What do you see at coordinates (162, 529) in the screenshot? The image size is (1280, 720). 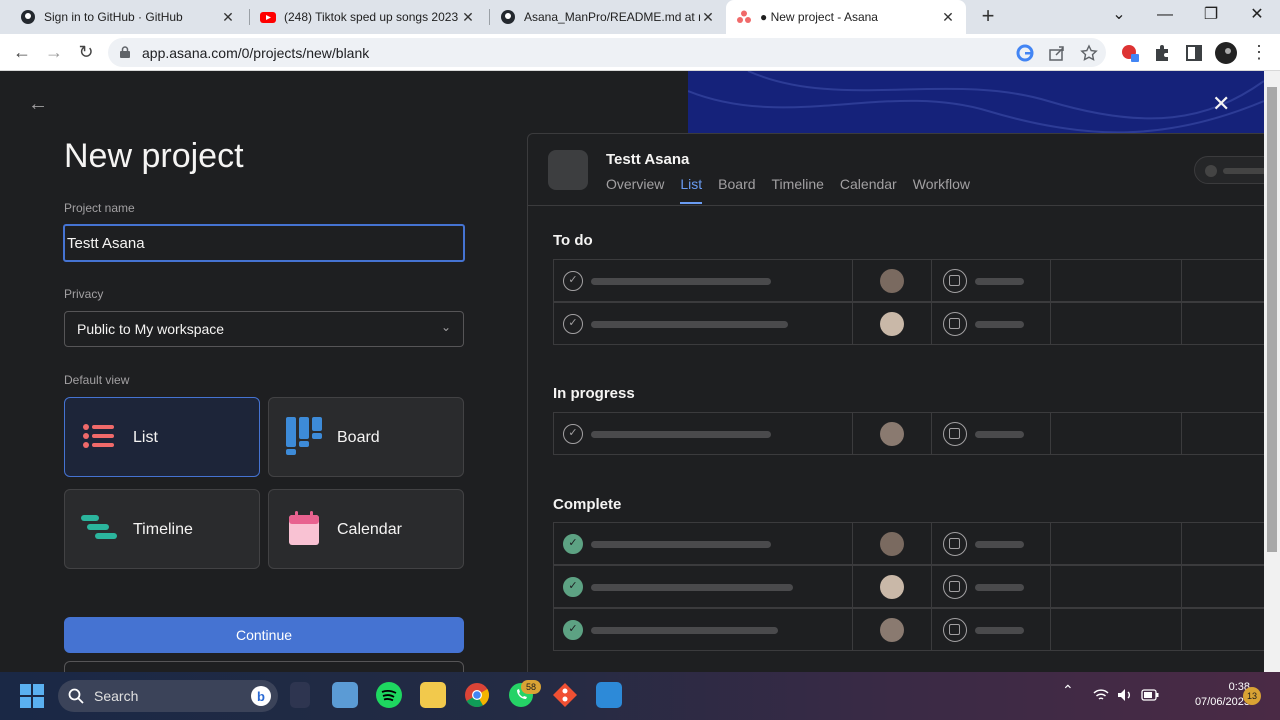 I see `view-option-timeline: Timeline` at bounding box center [162, 529].